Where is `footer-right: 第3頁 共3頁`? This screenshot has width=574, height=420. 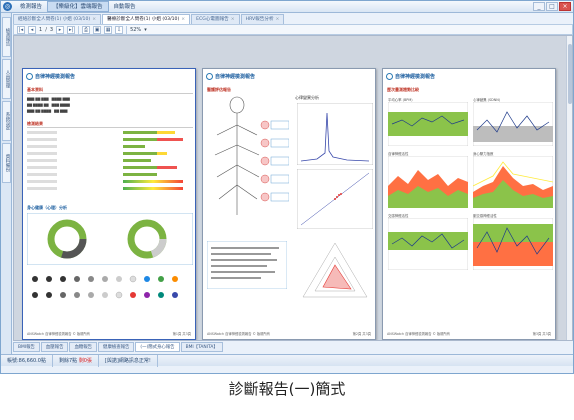
footer-right: 第3頁 共3頁 is located at coordinates (541, 334).